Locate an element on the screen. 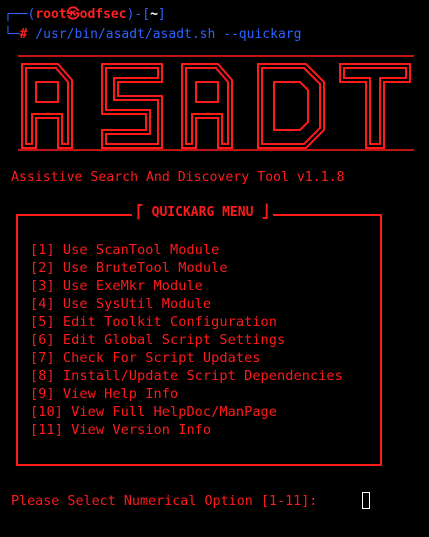 Image resolution: width=429 pixels, height=537 pixels. menu-option-1: [1] Use ScanTool Module is located at coordinates (186, 250).